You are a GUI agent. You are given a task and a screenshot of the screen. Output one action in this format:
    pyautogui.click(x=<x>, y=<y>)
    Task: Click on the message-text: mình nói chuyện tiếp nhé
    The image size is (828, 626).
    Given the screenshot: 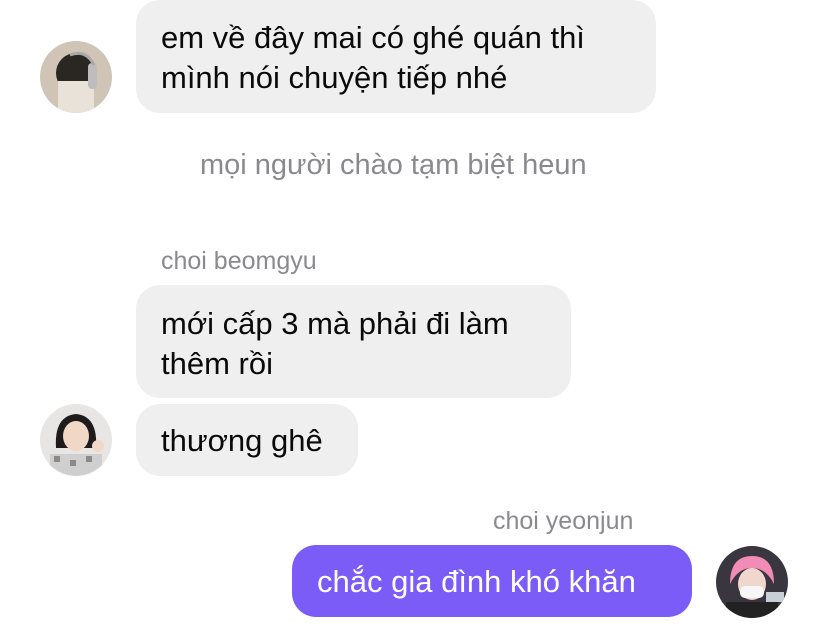 What is the action you would take?
    pyautogui.click(x=334, y=77)
    